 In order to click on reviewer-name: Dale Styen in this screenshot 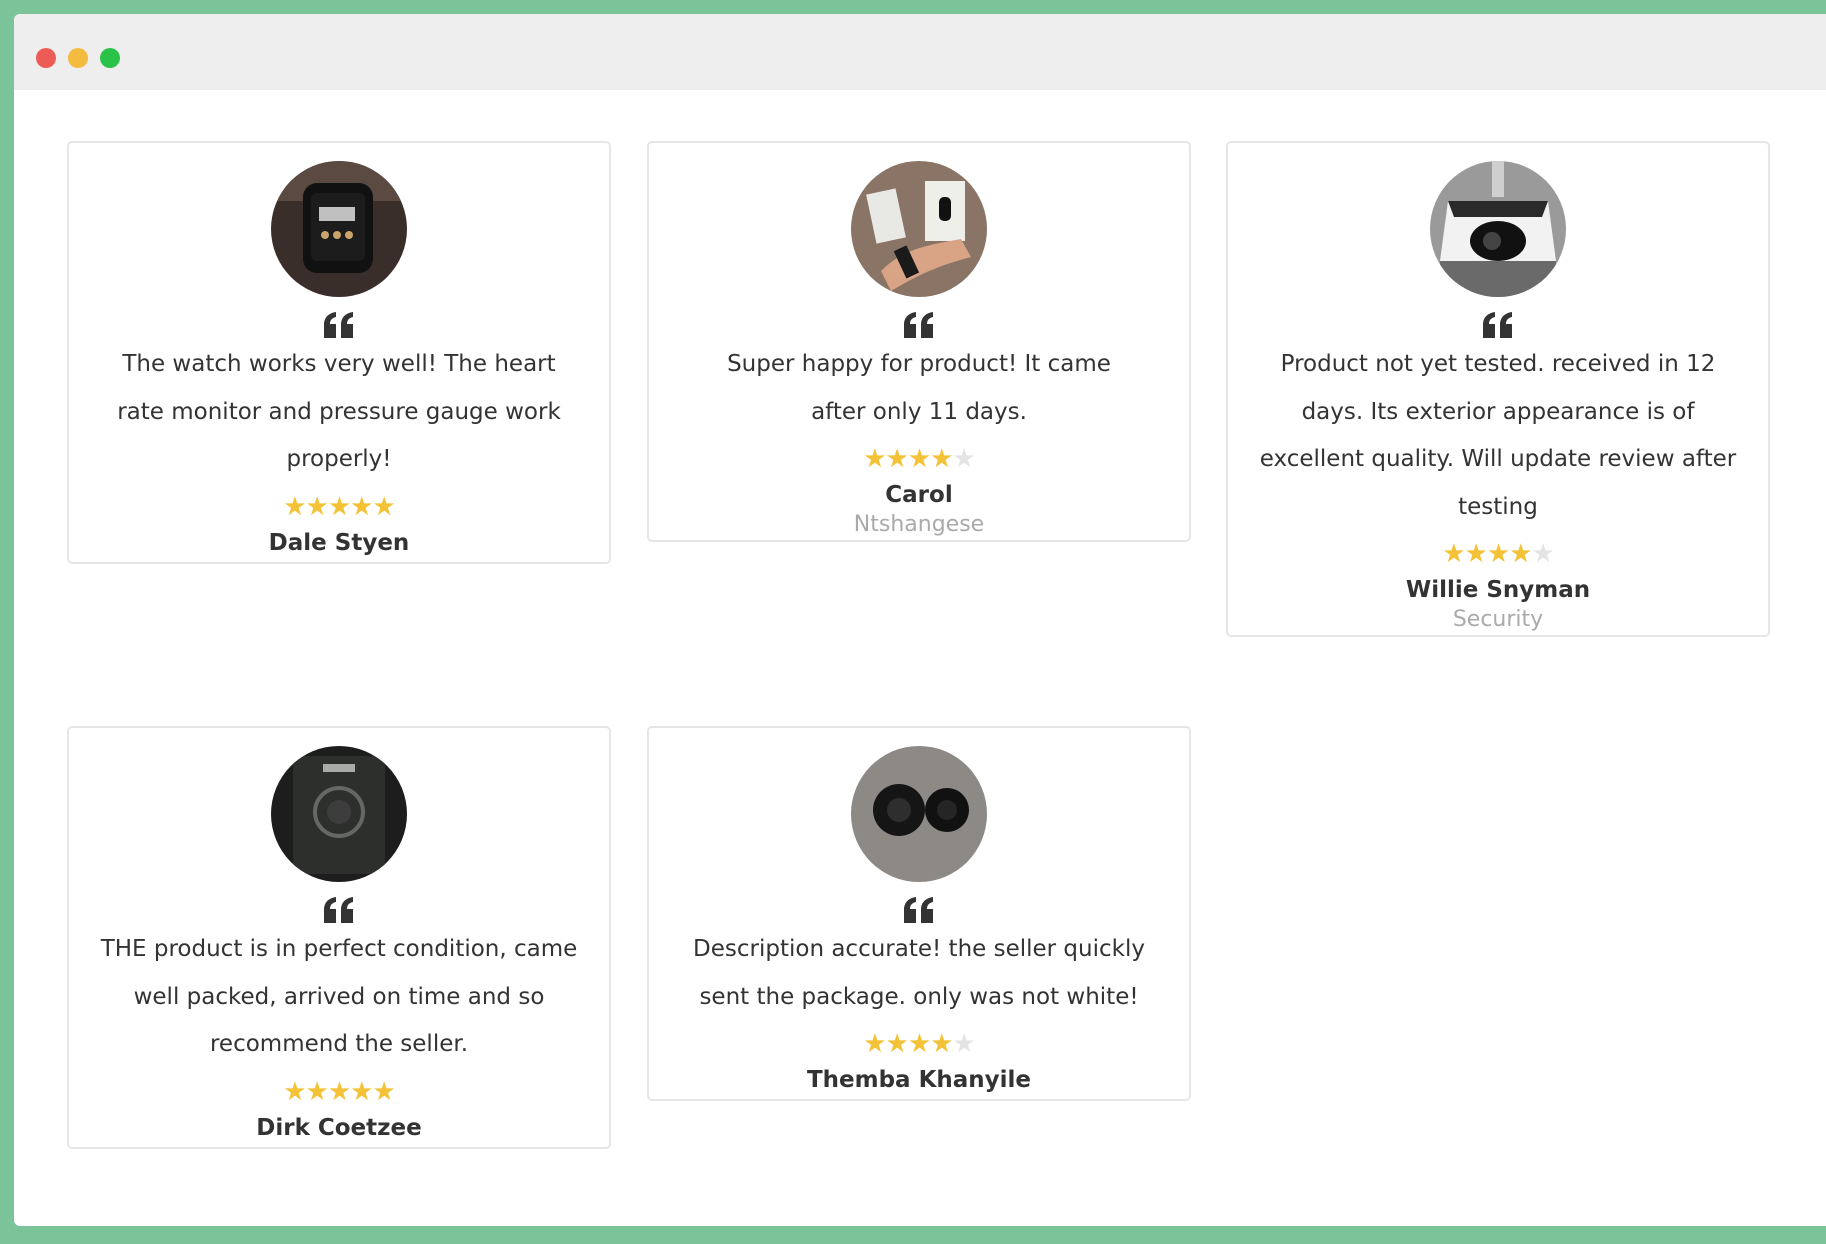, I will do `click(339, 542)`.